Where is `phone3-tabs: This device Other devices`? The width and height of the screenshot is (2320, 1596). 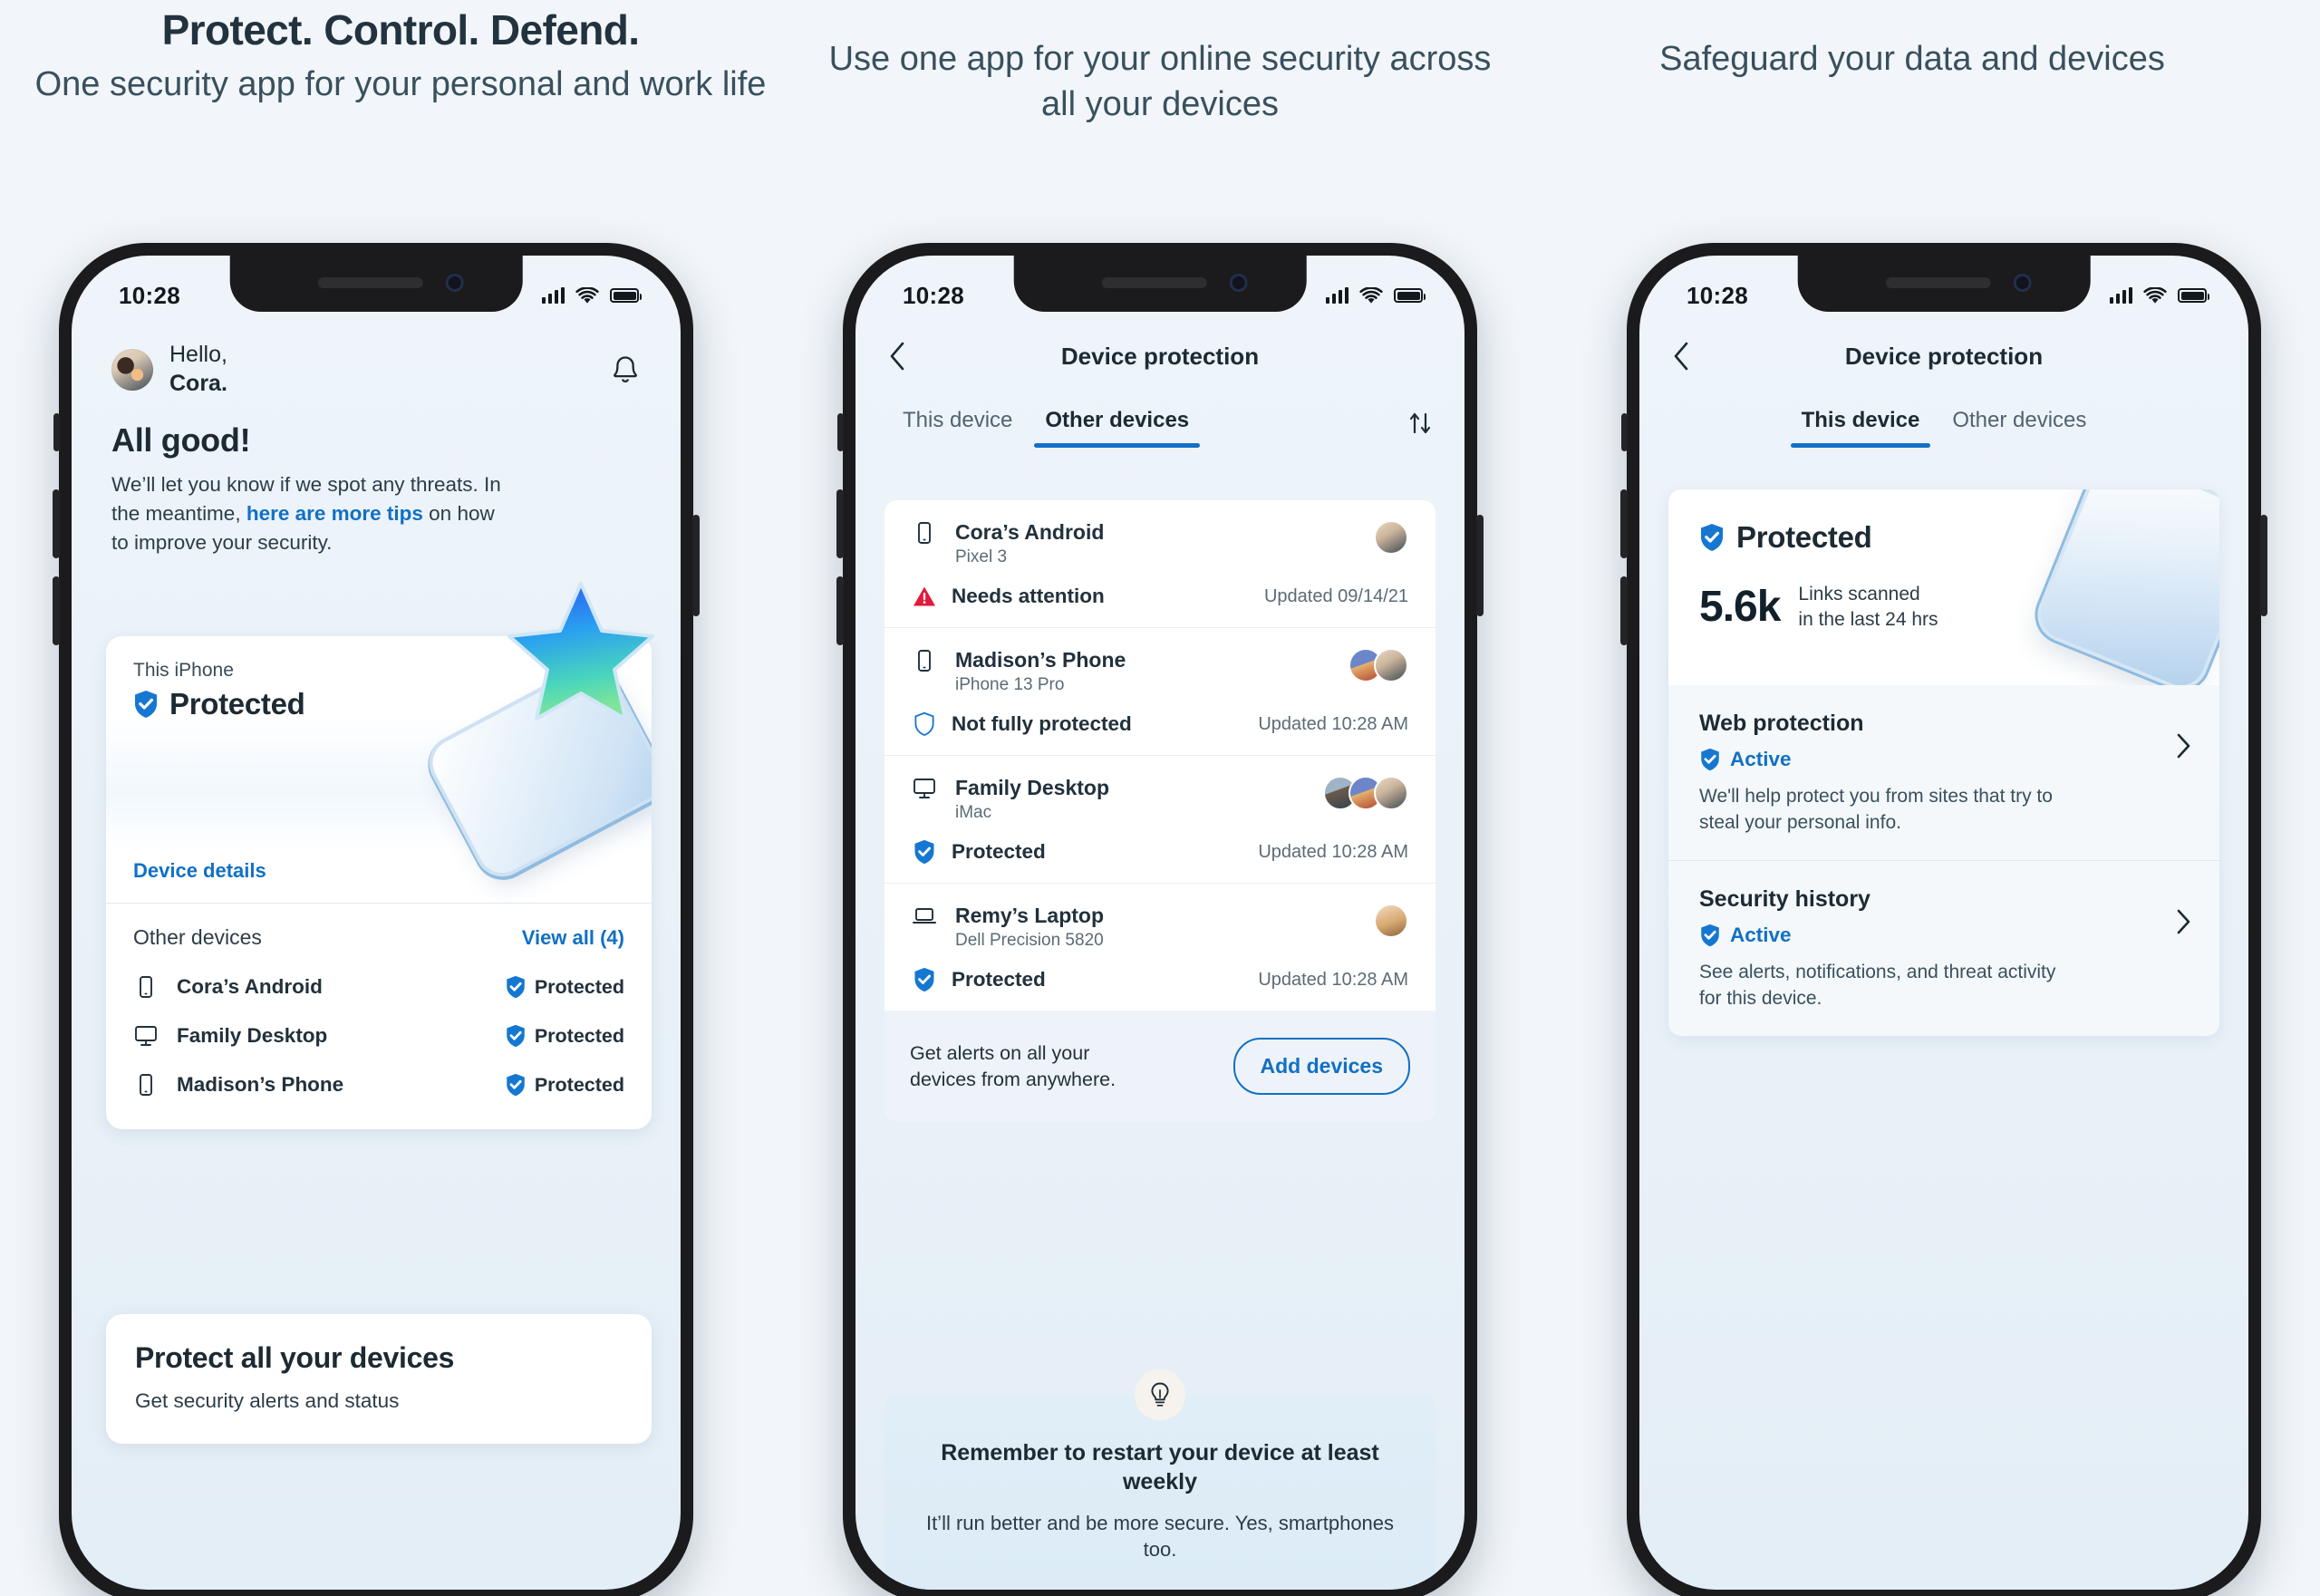
phone3-tabs: This device Other devices is located at coordinates (1943, 423).